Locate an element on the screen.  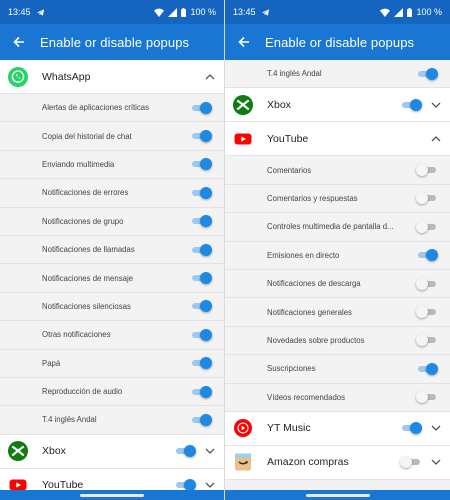
notification-channel-row: Notificaciones de grupo is located at coordinates (112, 221).